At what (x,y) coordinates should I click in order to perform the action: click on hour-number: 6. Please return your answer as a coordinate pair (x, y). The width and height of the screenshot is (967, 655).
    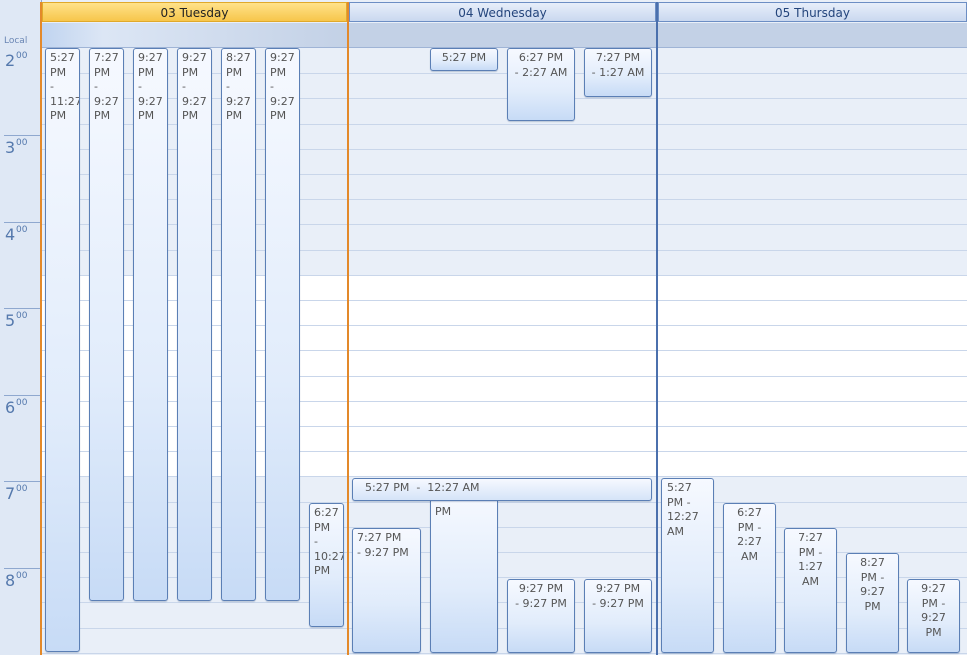
    Looking at the image, I should click on (10, 407).